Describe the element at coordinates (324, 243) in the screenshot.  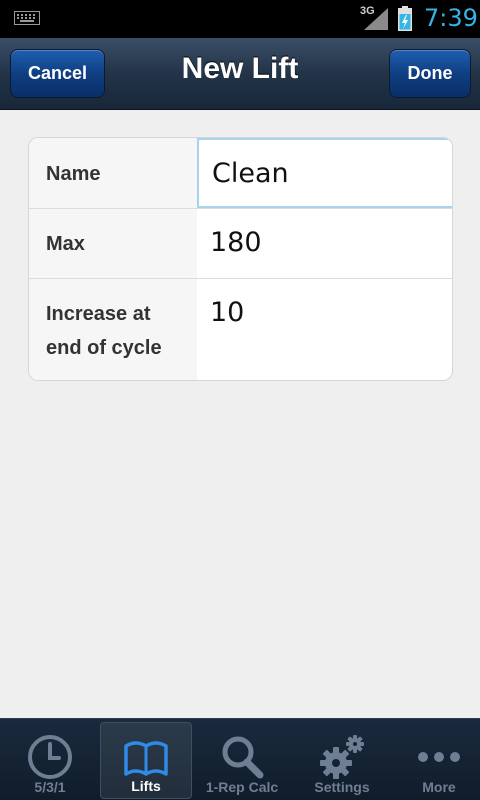
I see `max-field: 180` at that location.